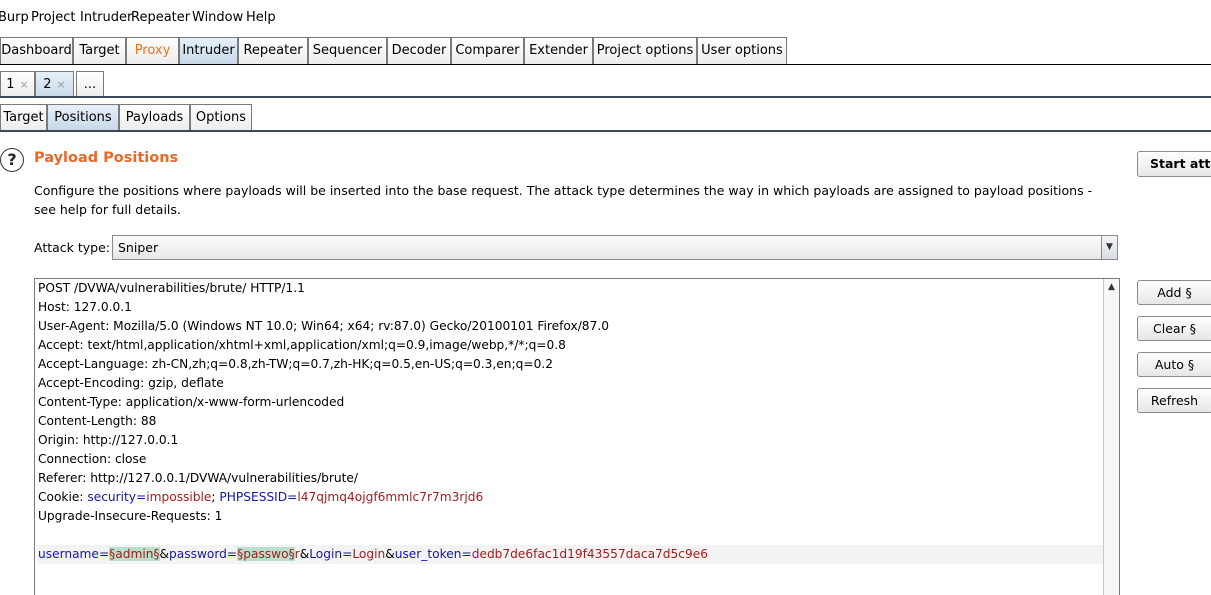 This screenshot has width=1211, height=595. I want to click on subtab-target: Target, so click(23, 117).